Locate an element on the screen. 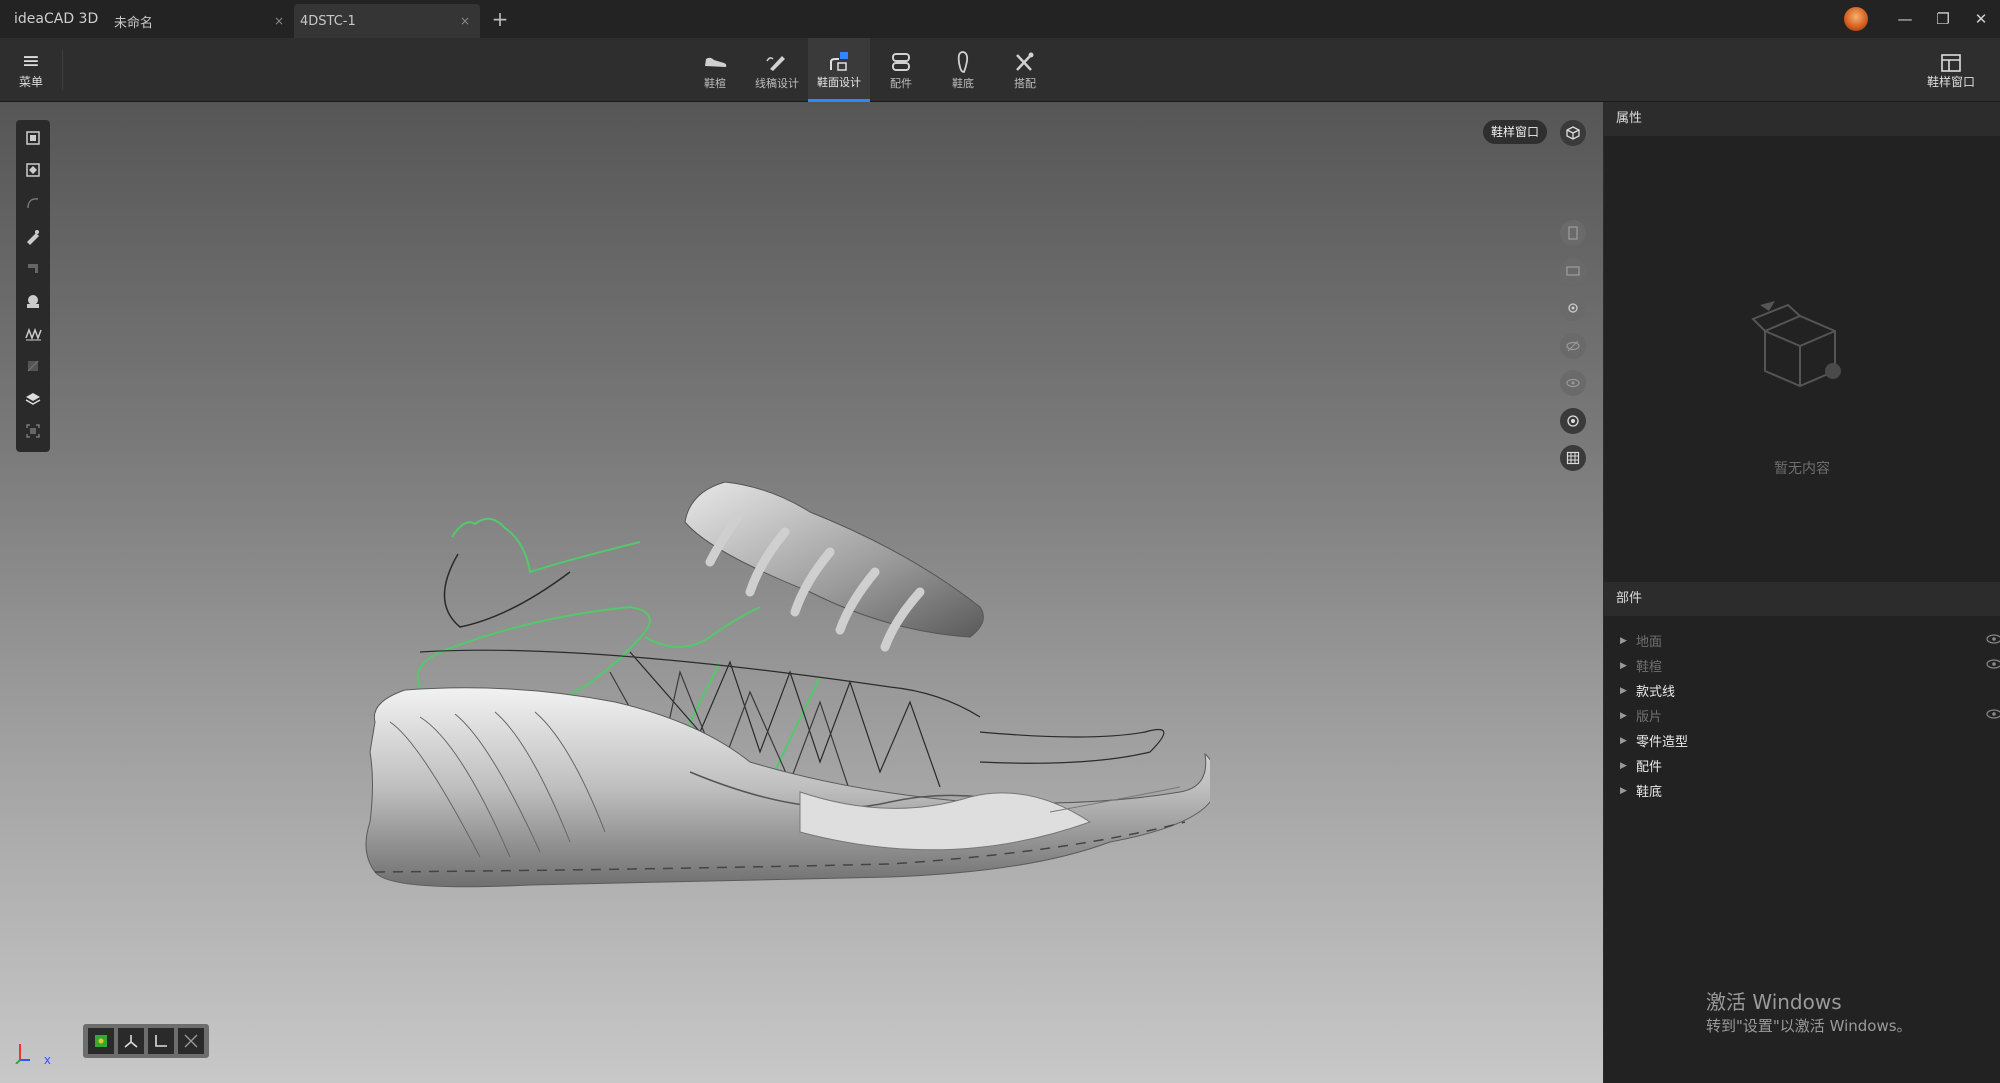 Image resolution: width=2000 pixels, height=1083 pixels. curve-icon is located at coordinates (33, 203).